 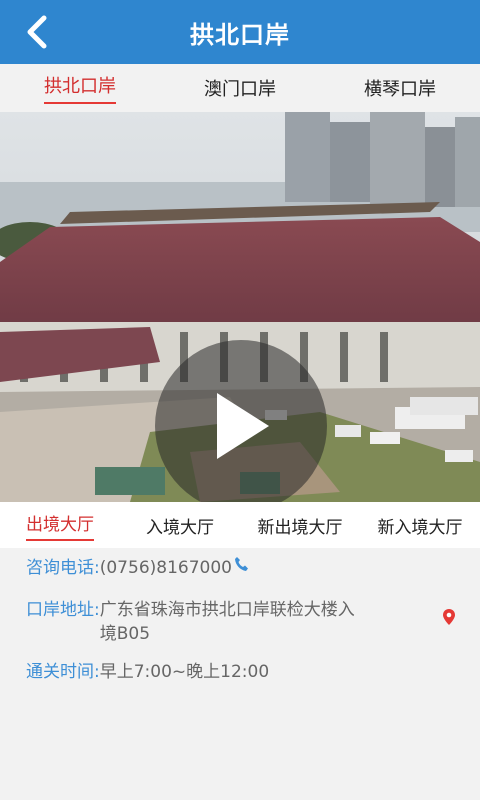 I want to click on hours-row: 通关时间: 早上7:00~晚上12:00, so click(x=147, y=672).